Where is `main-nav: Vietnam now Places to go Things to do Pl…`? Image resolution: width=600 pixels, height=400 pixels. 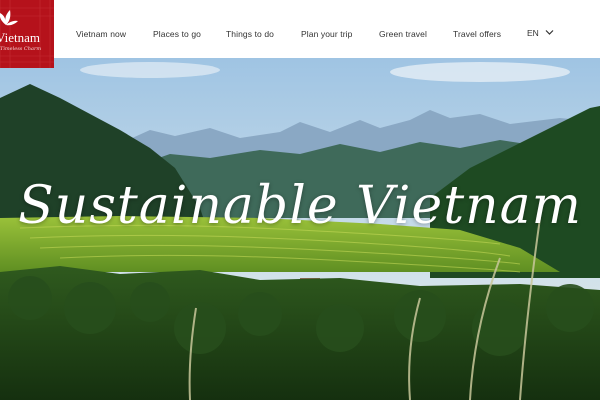 main-nav: Vietnam now Places to go Things to do Pl… is located at coordinates (300, 29).